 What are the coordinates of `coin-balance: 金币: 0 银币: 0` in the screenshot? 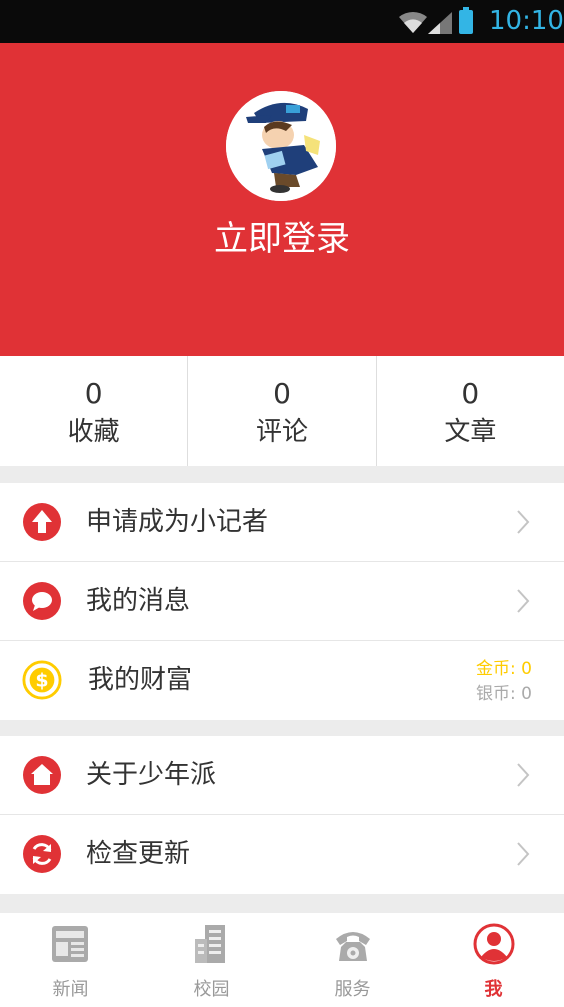 It's located at (504, 682).